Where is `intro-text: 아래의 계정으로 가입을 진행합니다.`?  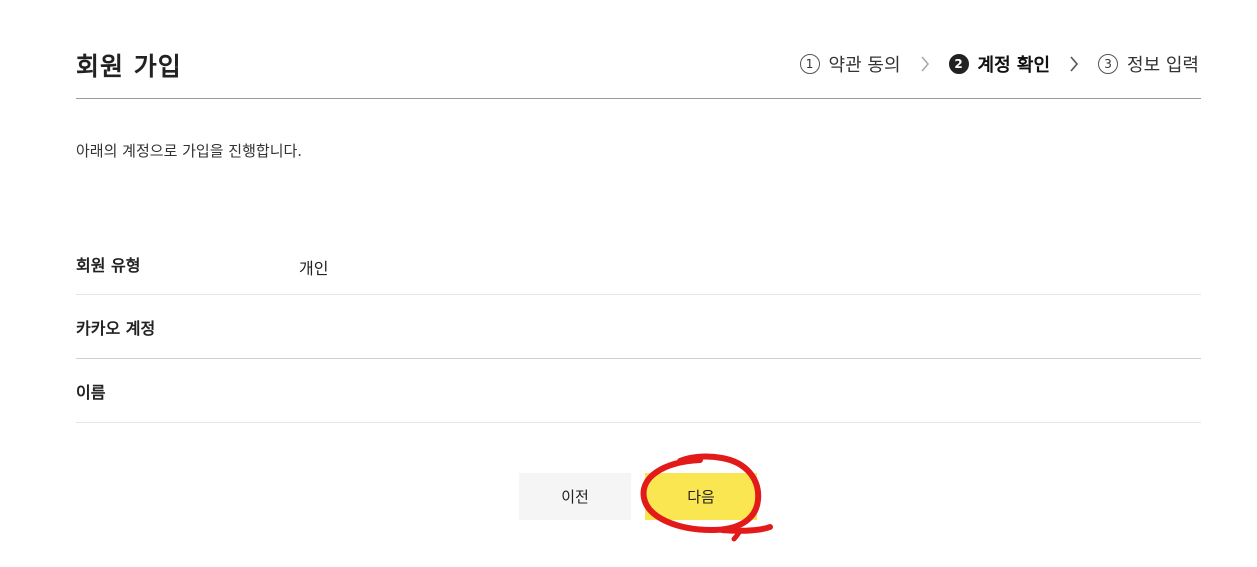
intro-text: 아래의 계정으로 가입을 진행합니다. is located at coordinates (189, 151).